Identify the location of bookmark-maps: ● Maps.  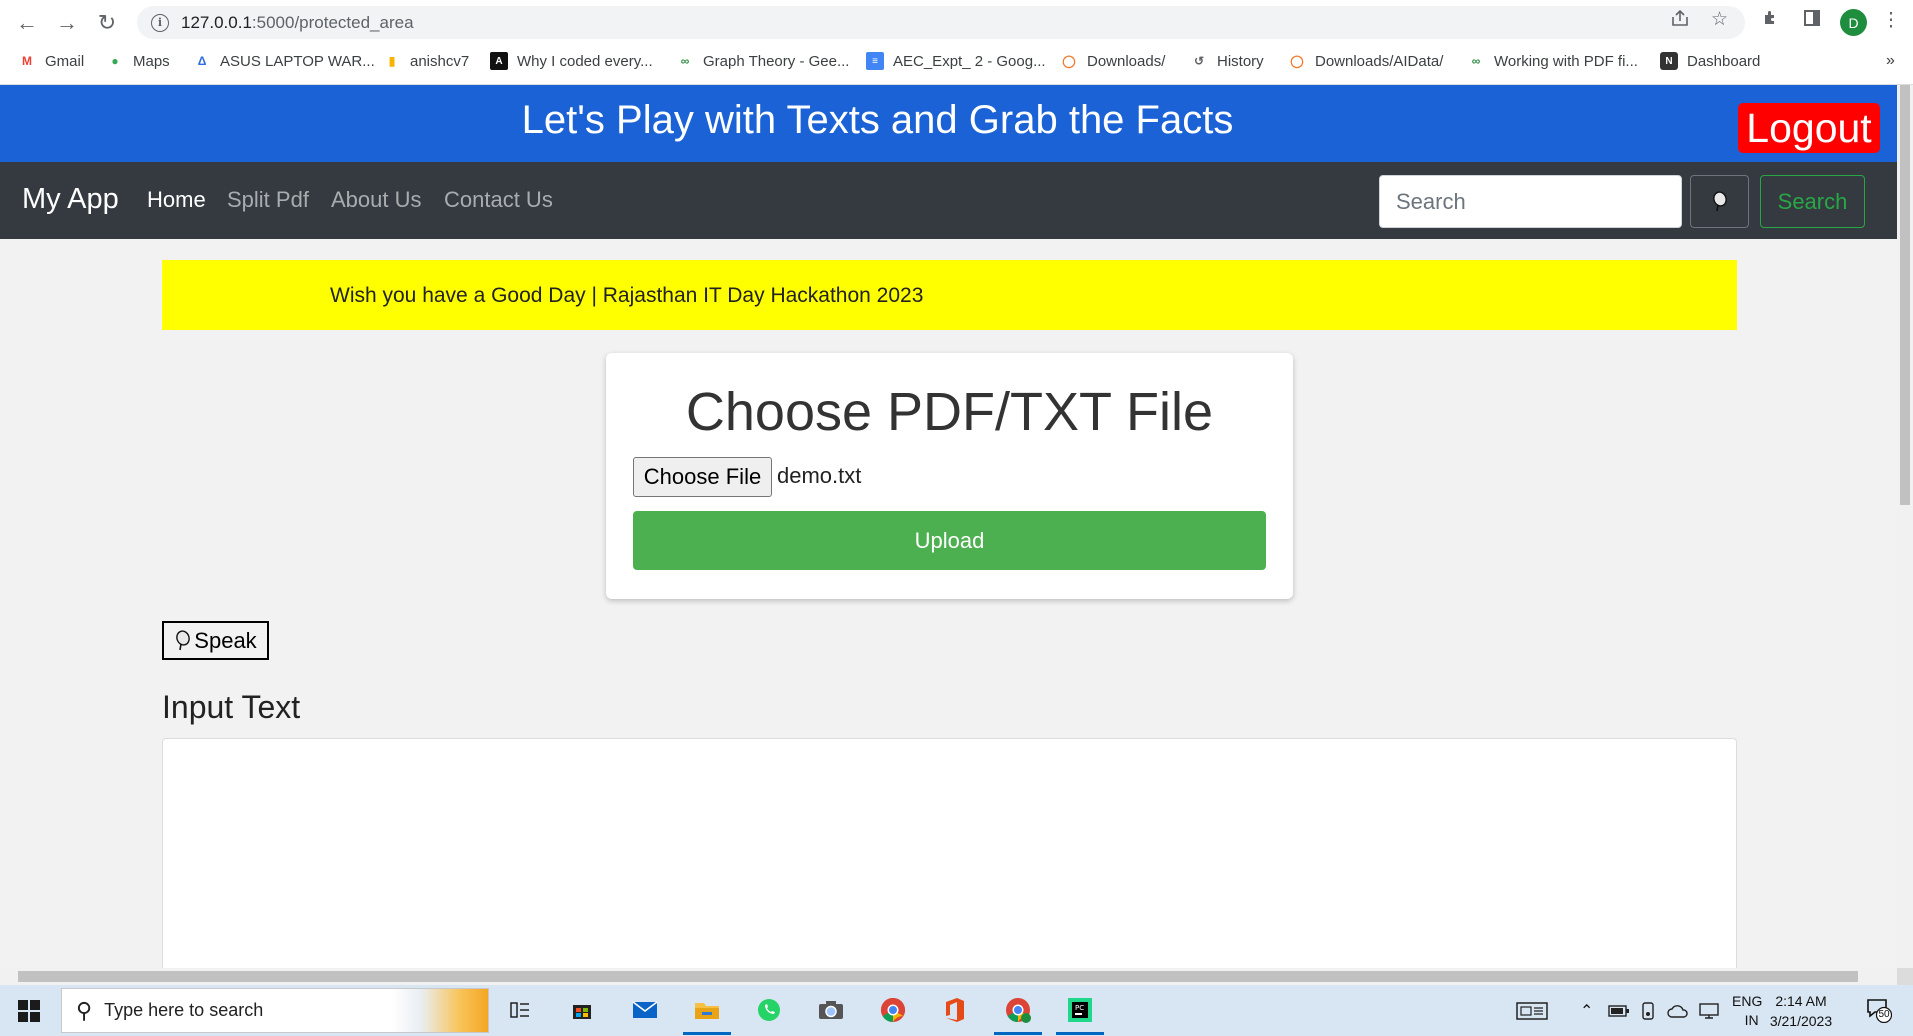
(138, 61).